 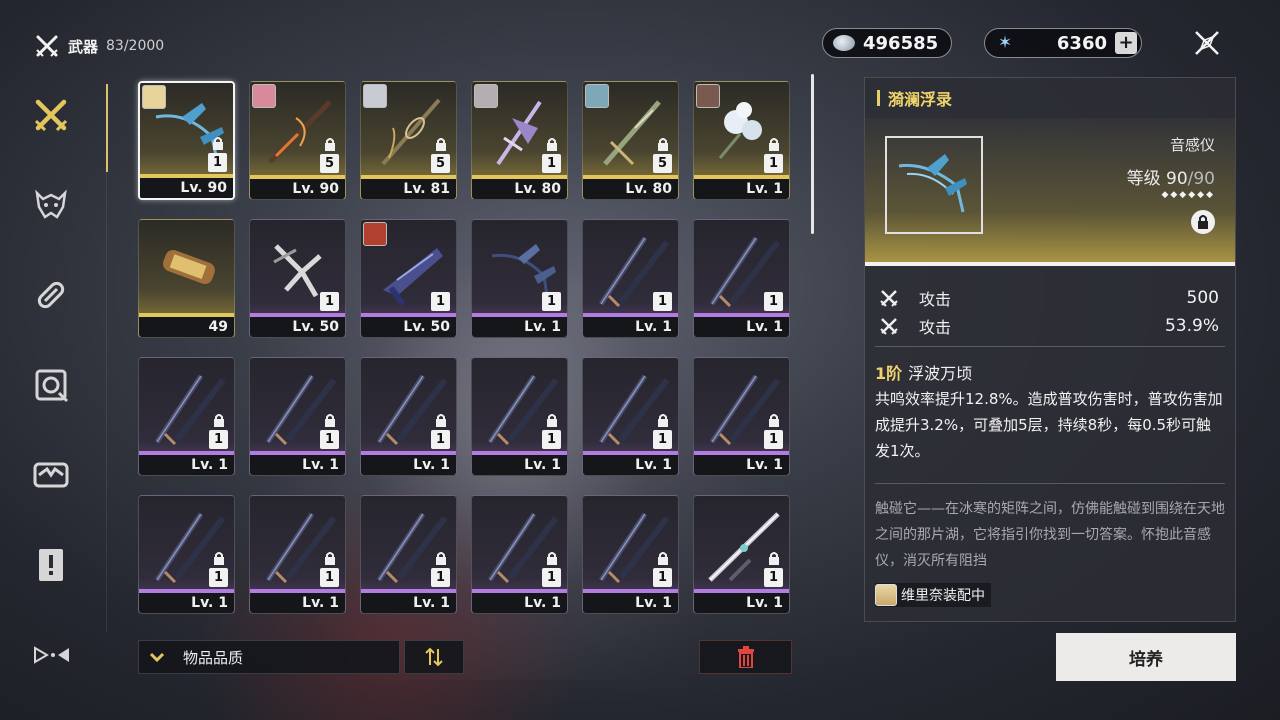 I want to click on sidebar-item-weapons, so click(x=51, y=115).